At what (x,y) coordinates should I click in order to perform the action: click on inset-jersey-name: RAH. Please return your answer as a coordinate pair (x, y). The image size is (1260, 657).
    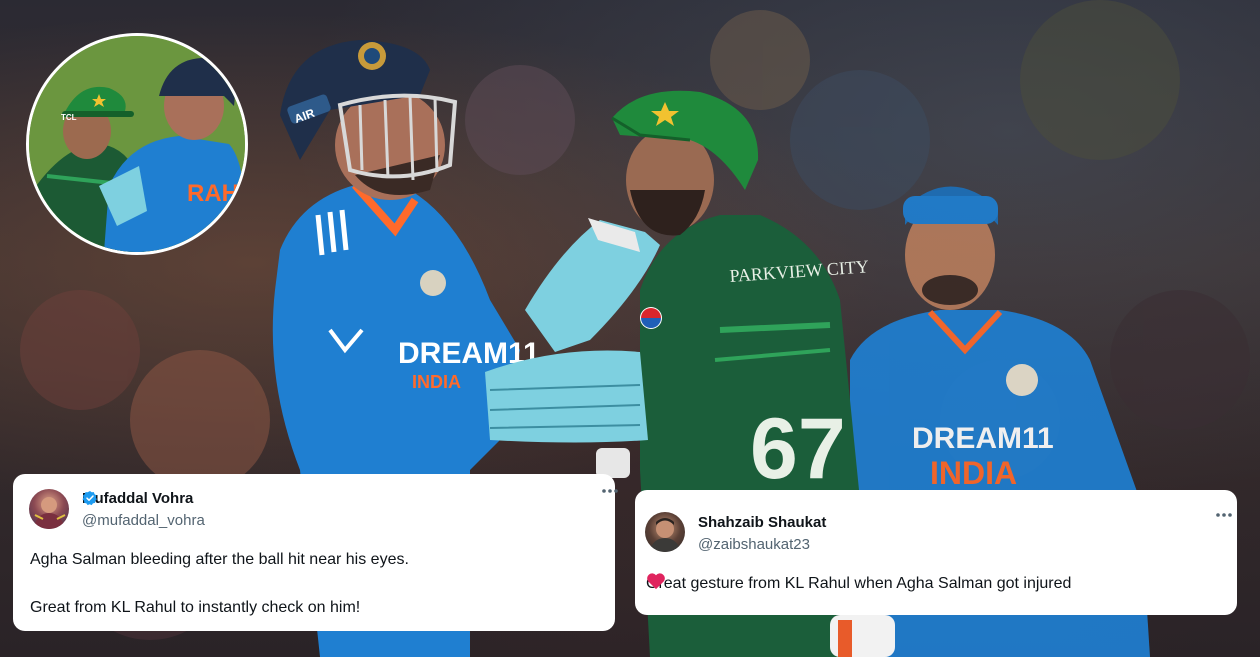
    Looking at the image, I should click on (213, 193).